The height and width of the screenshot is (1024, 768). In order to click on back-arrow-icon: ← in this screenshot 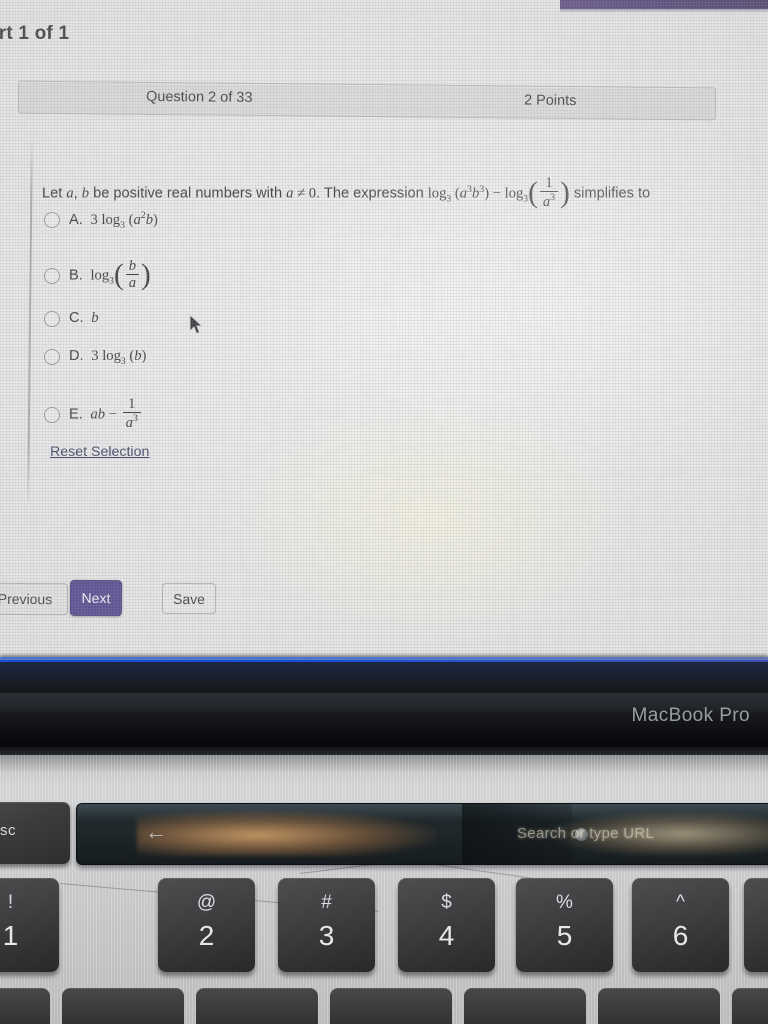, I will do `click(156, 832)`.